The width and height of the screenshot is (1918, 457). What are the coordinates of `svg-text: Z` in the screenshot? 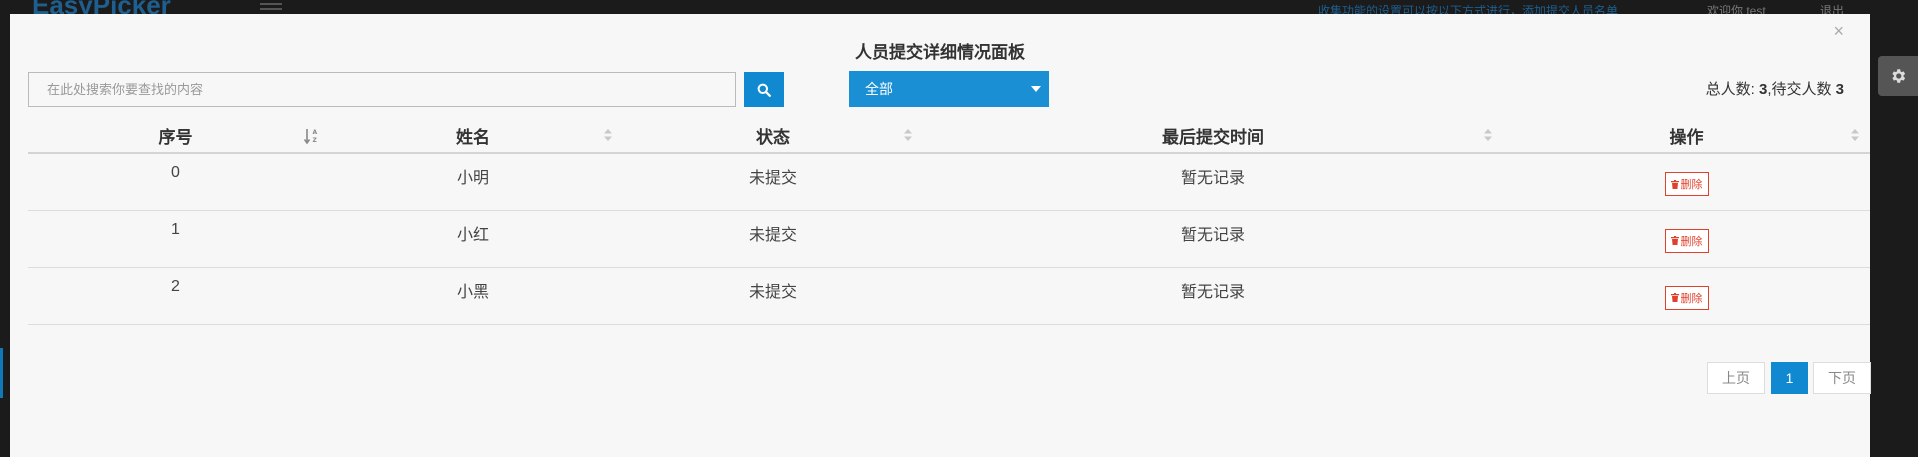 It's located at (315, 140).